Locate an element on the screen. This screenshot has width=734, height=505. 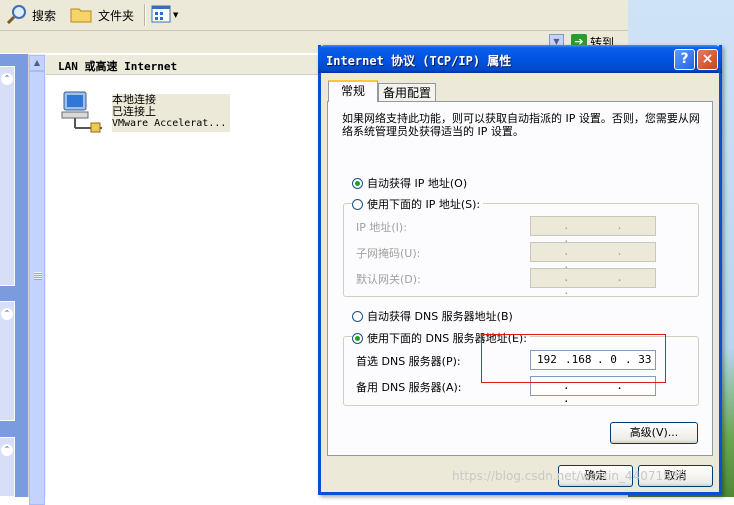
manual-ip-radio: 使用下面的 IP 地址(S): is located at coordinates (418, 204).